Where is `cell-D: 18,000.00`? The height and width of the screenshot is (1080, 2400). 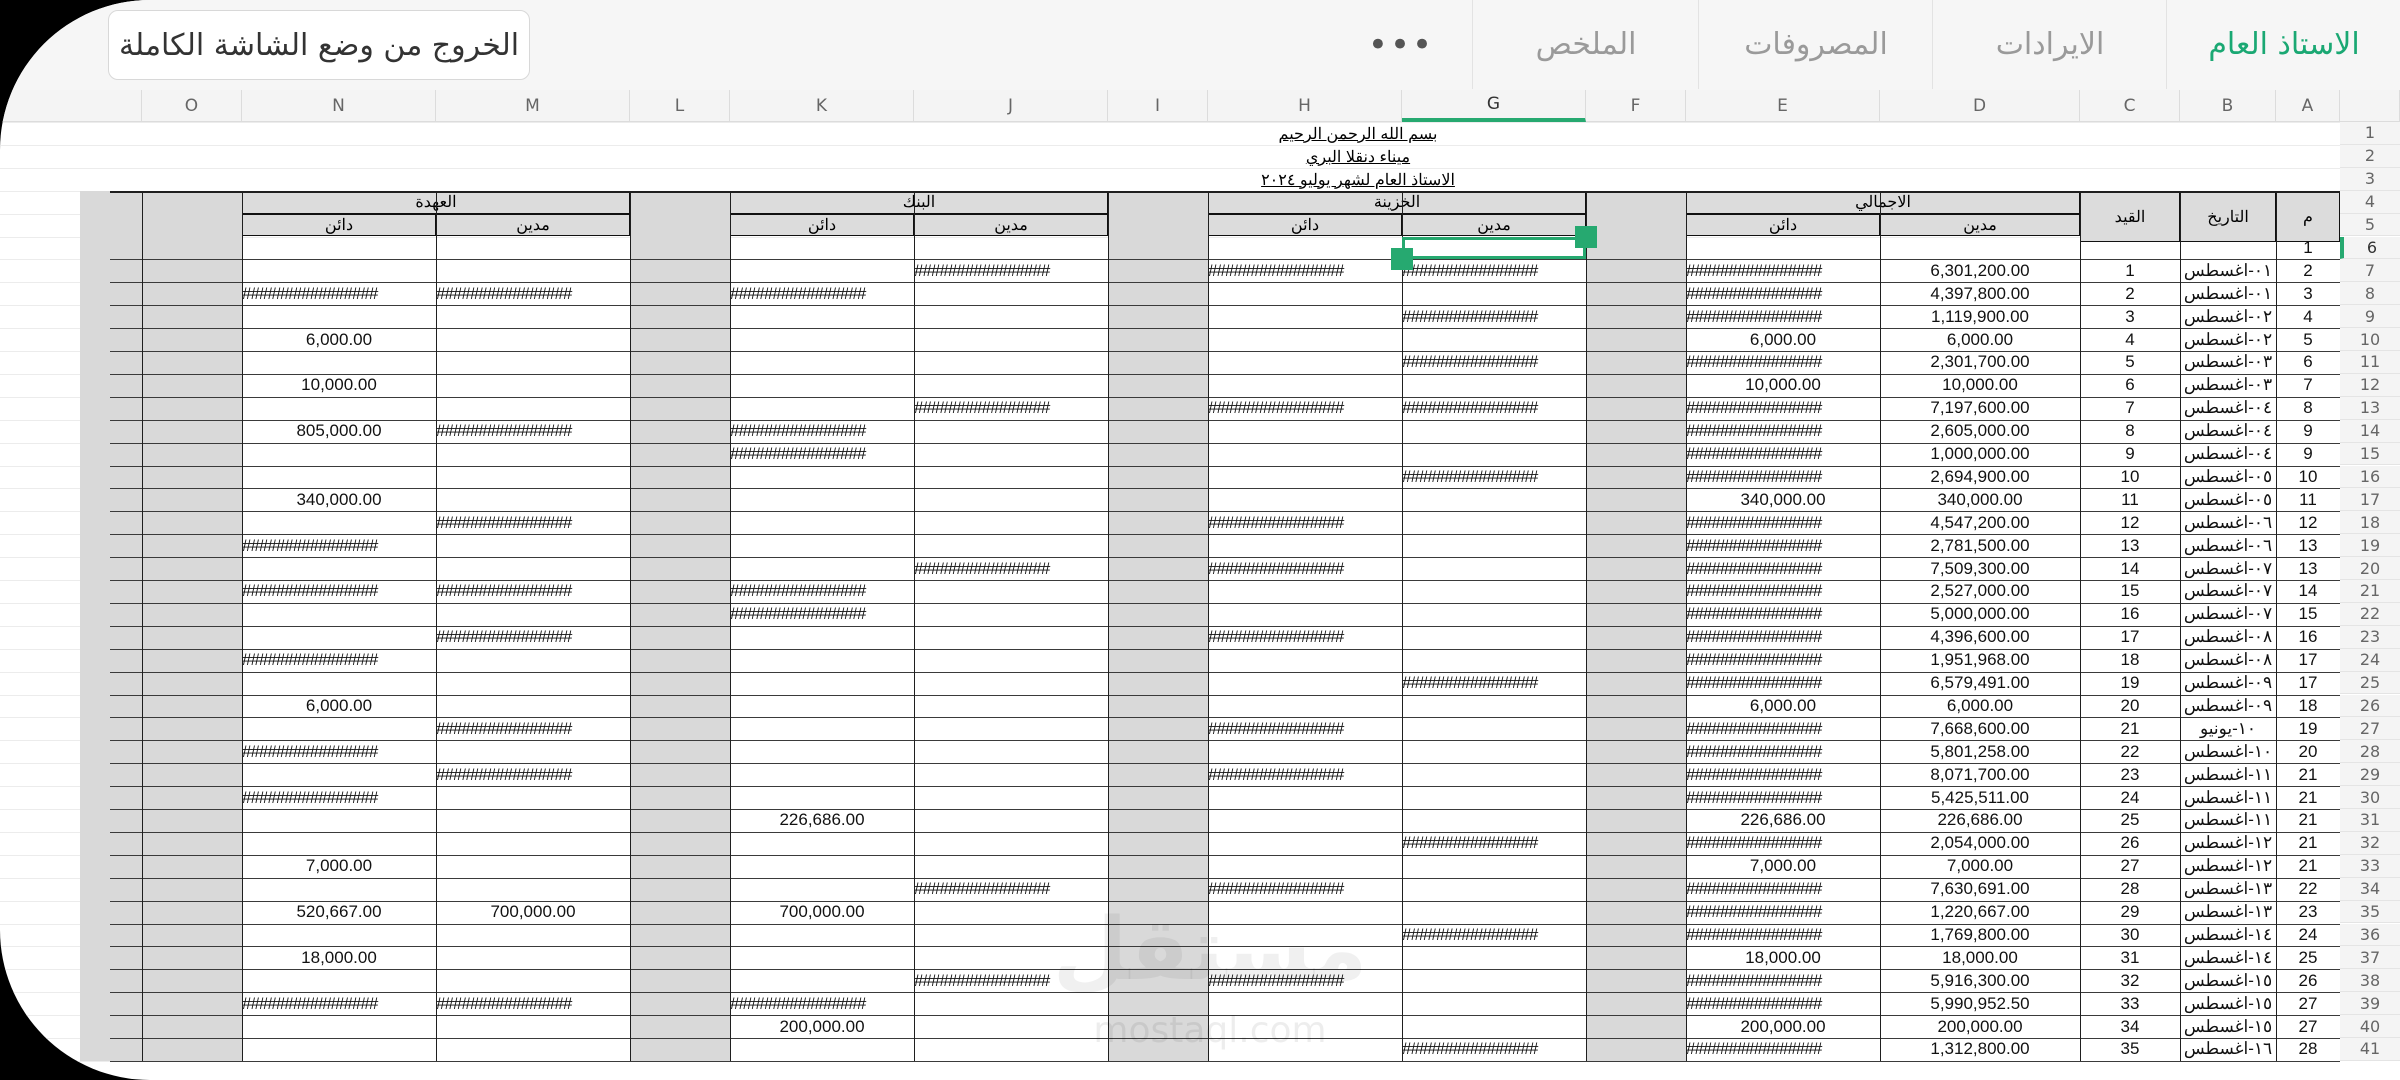 cell-D: 18,000.00 is located at coordinates (1980, 957).